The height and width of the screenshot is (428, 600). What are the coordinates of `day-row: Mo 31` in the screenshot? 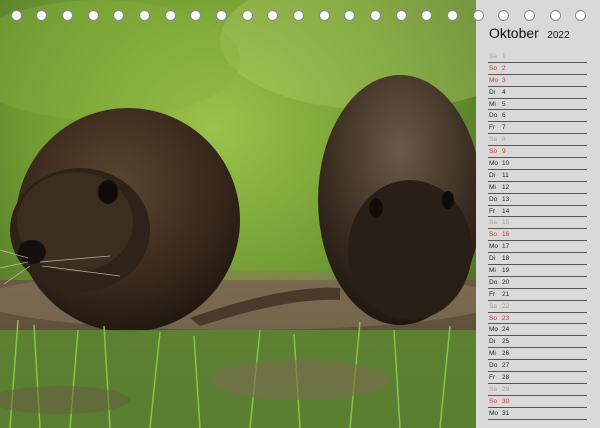 It's located at (537, 414).